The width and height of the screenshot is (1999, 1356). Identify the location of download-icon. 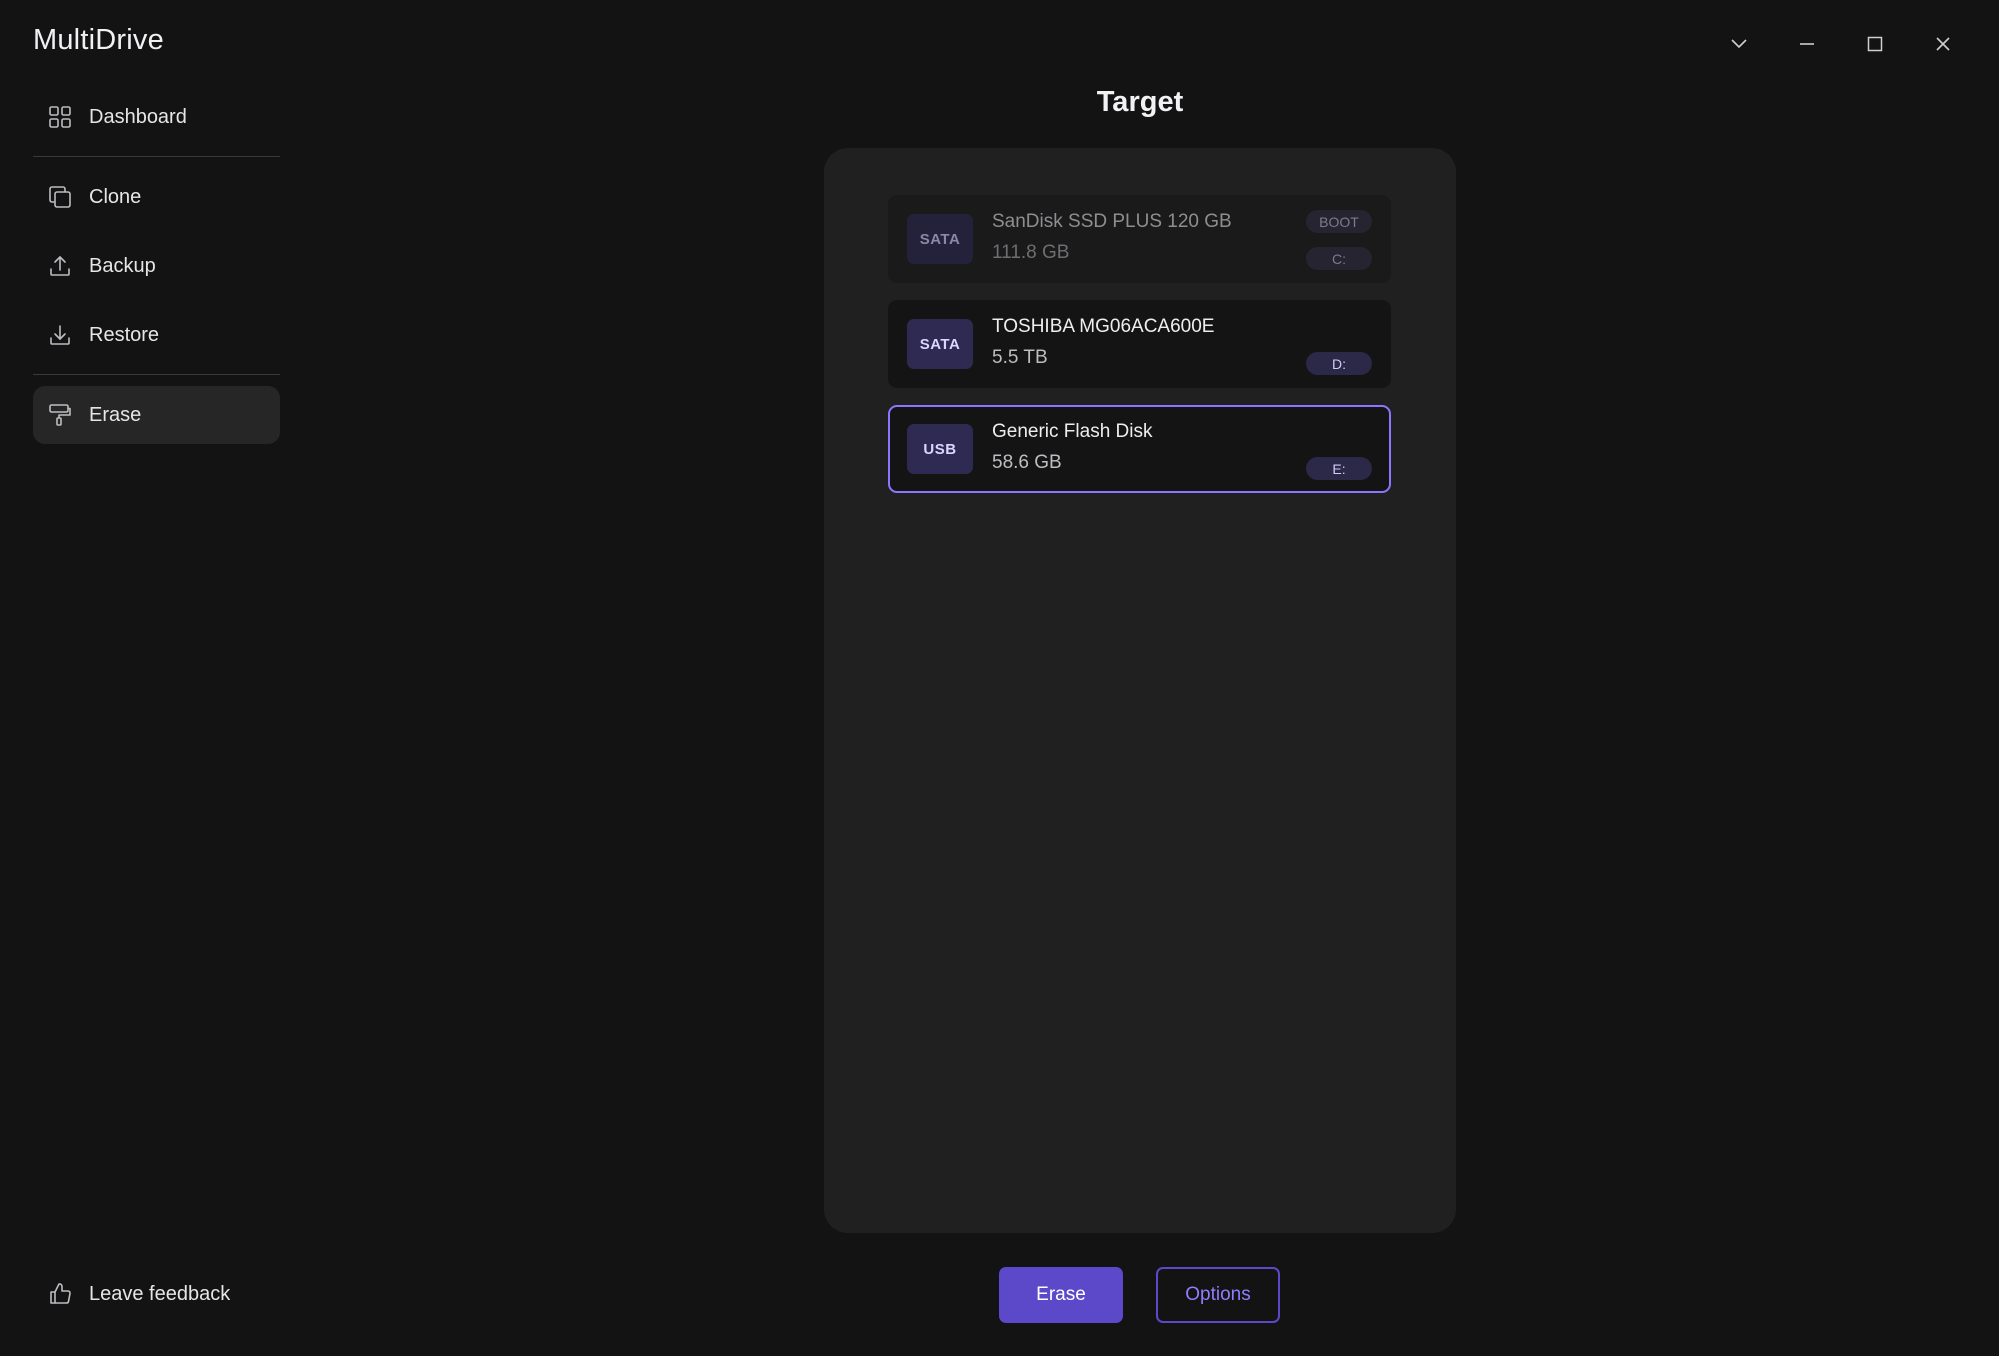
(60, 335).